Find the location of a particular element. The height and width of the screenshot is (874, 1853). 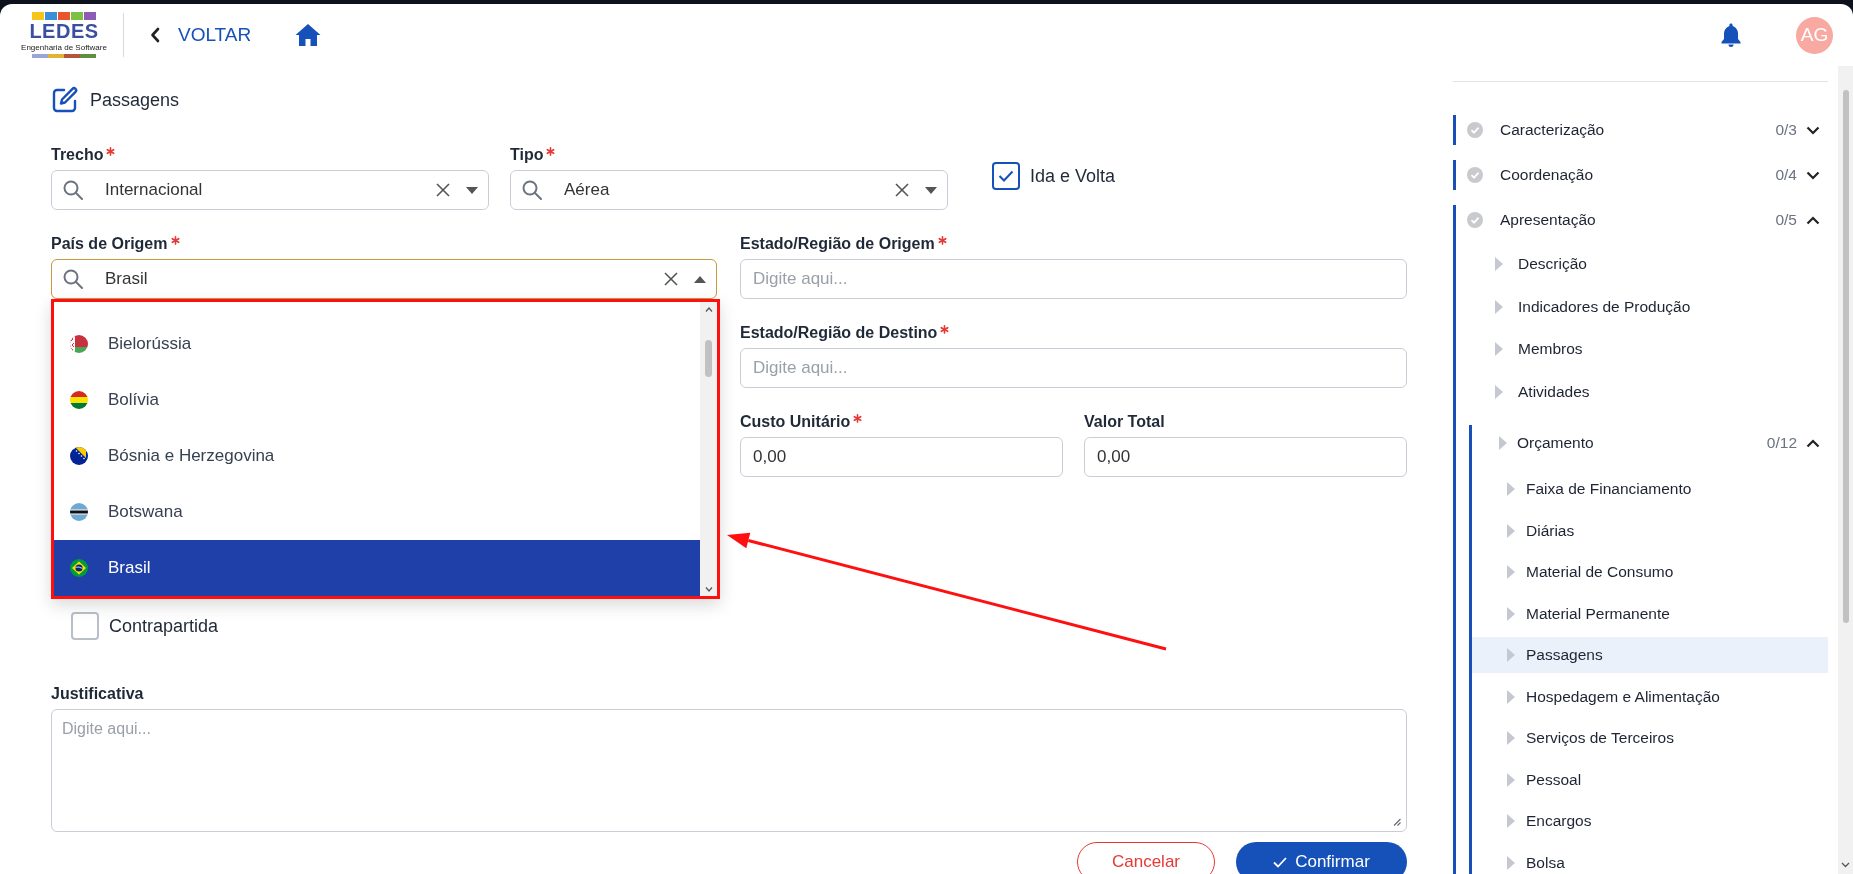

sidebar-item: Serviços de Terceiros is located at coordinates (1650, 738).